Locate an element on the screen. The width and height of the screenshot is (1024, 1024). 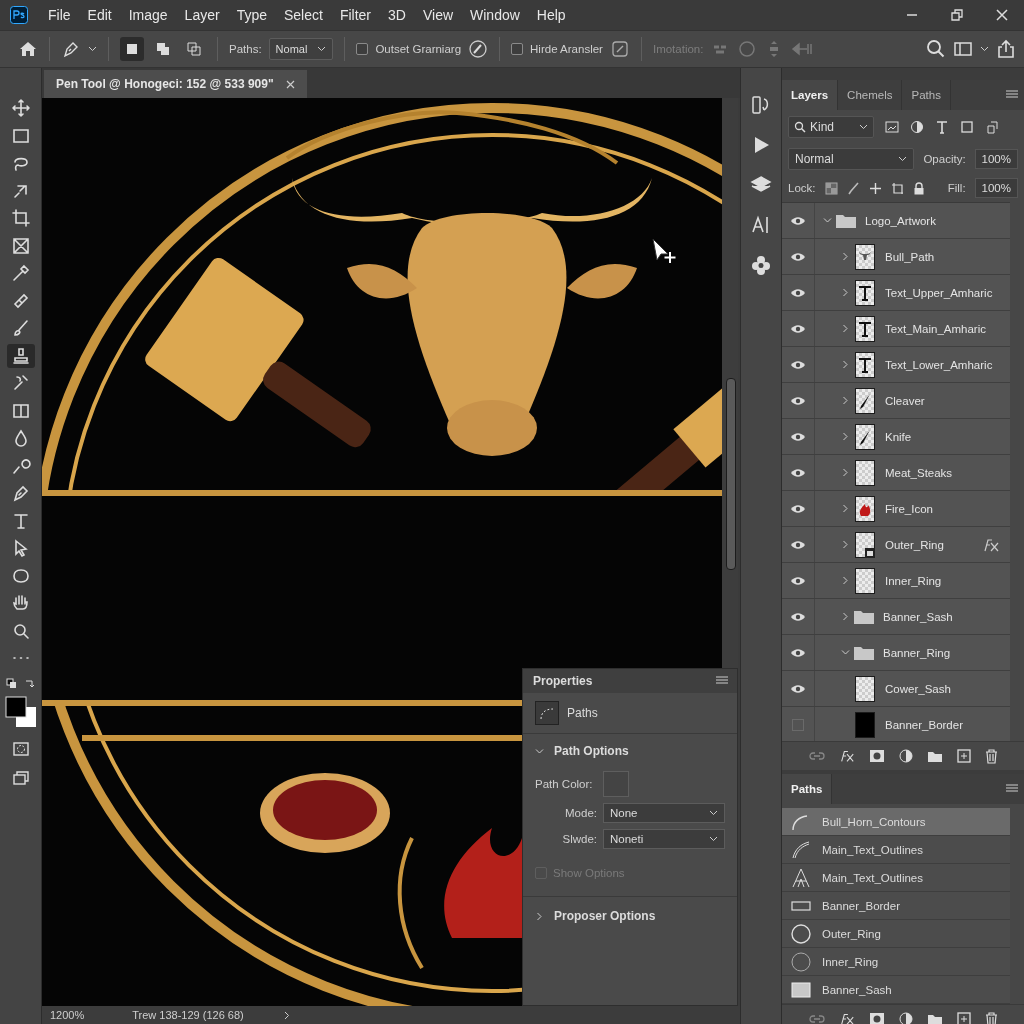
square-settings-icon is located at coordinates (619, 49).